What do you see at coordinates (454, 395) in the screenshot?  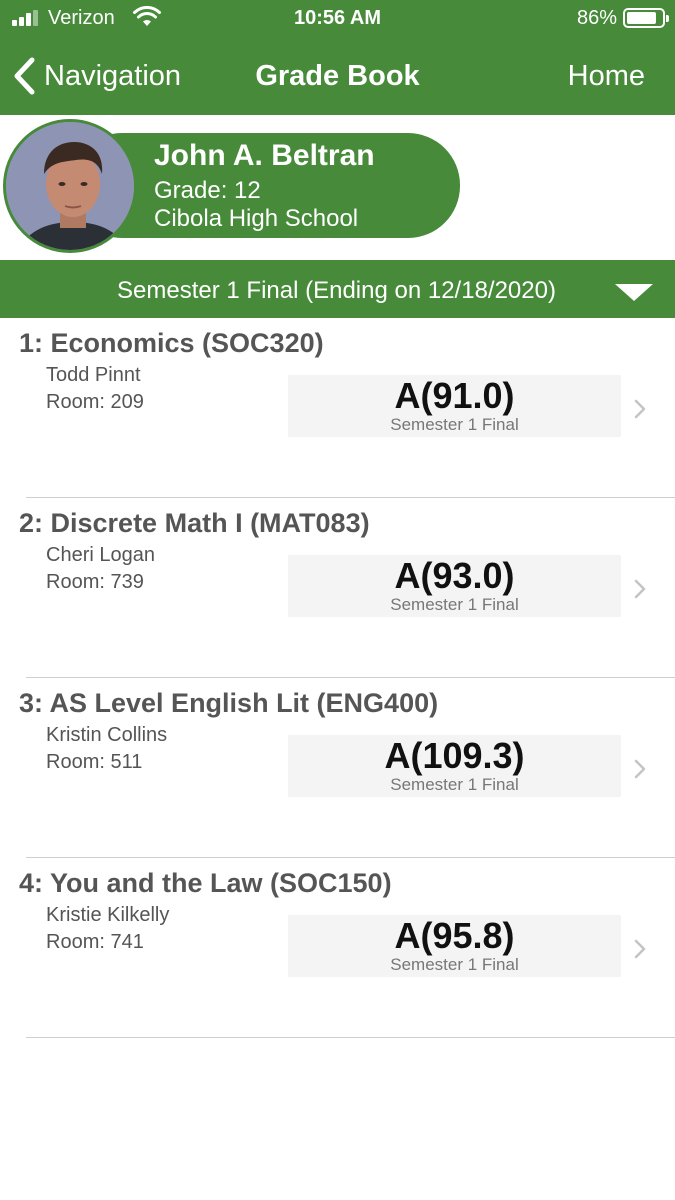 I see `grade-value: A(91.0)` at bounding box center [454, 395].